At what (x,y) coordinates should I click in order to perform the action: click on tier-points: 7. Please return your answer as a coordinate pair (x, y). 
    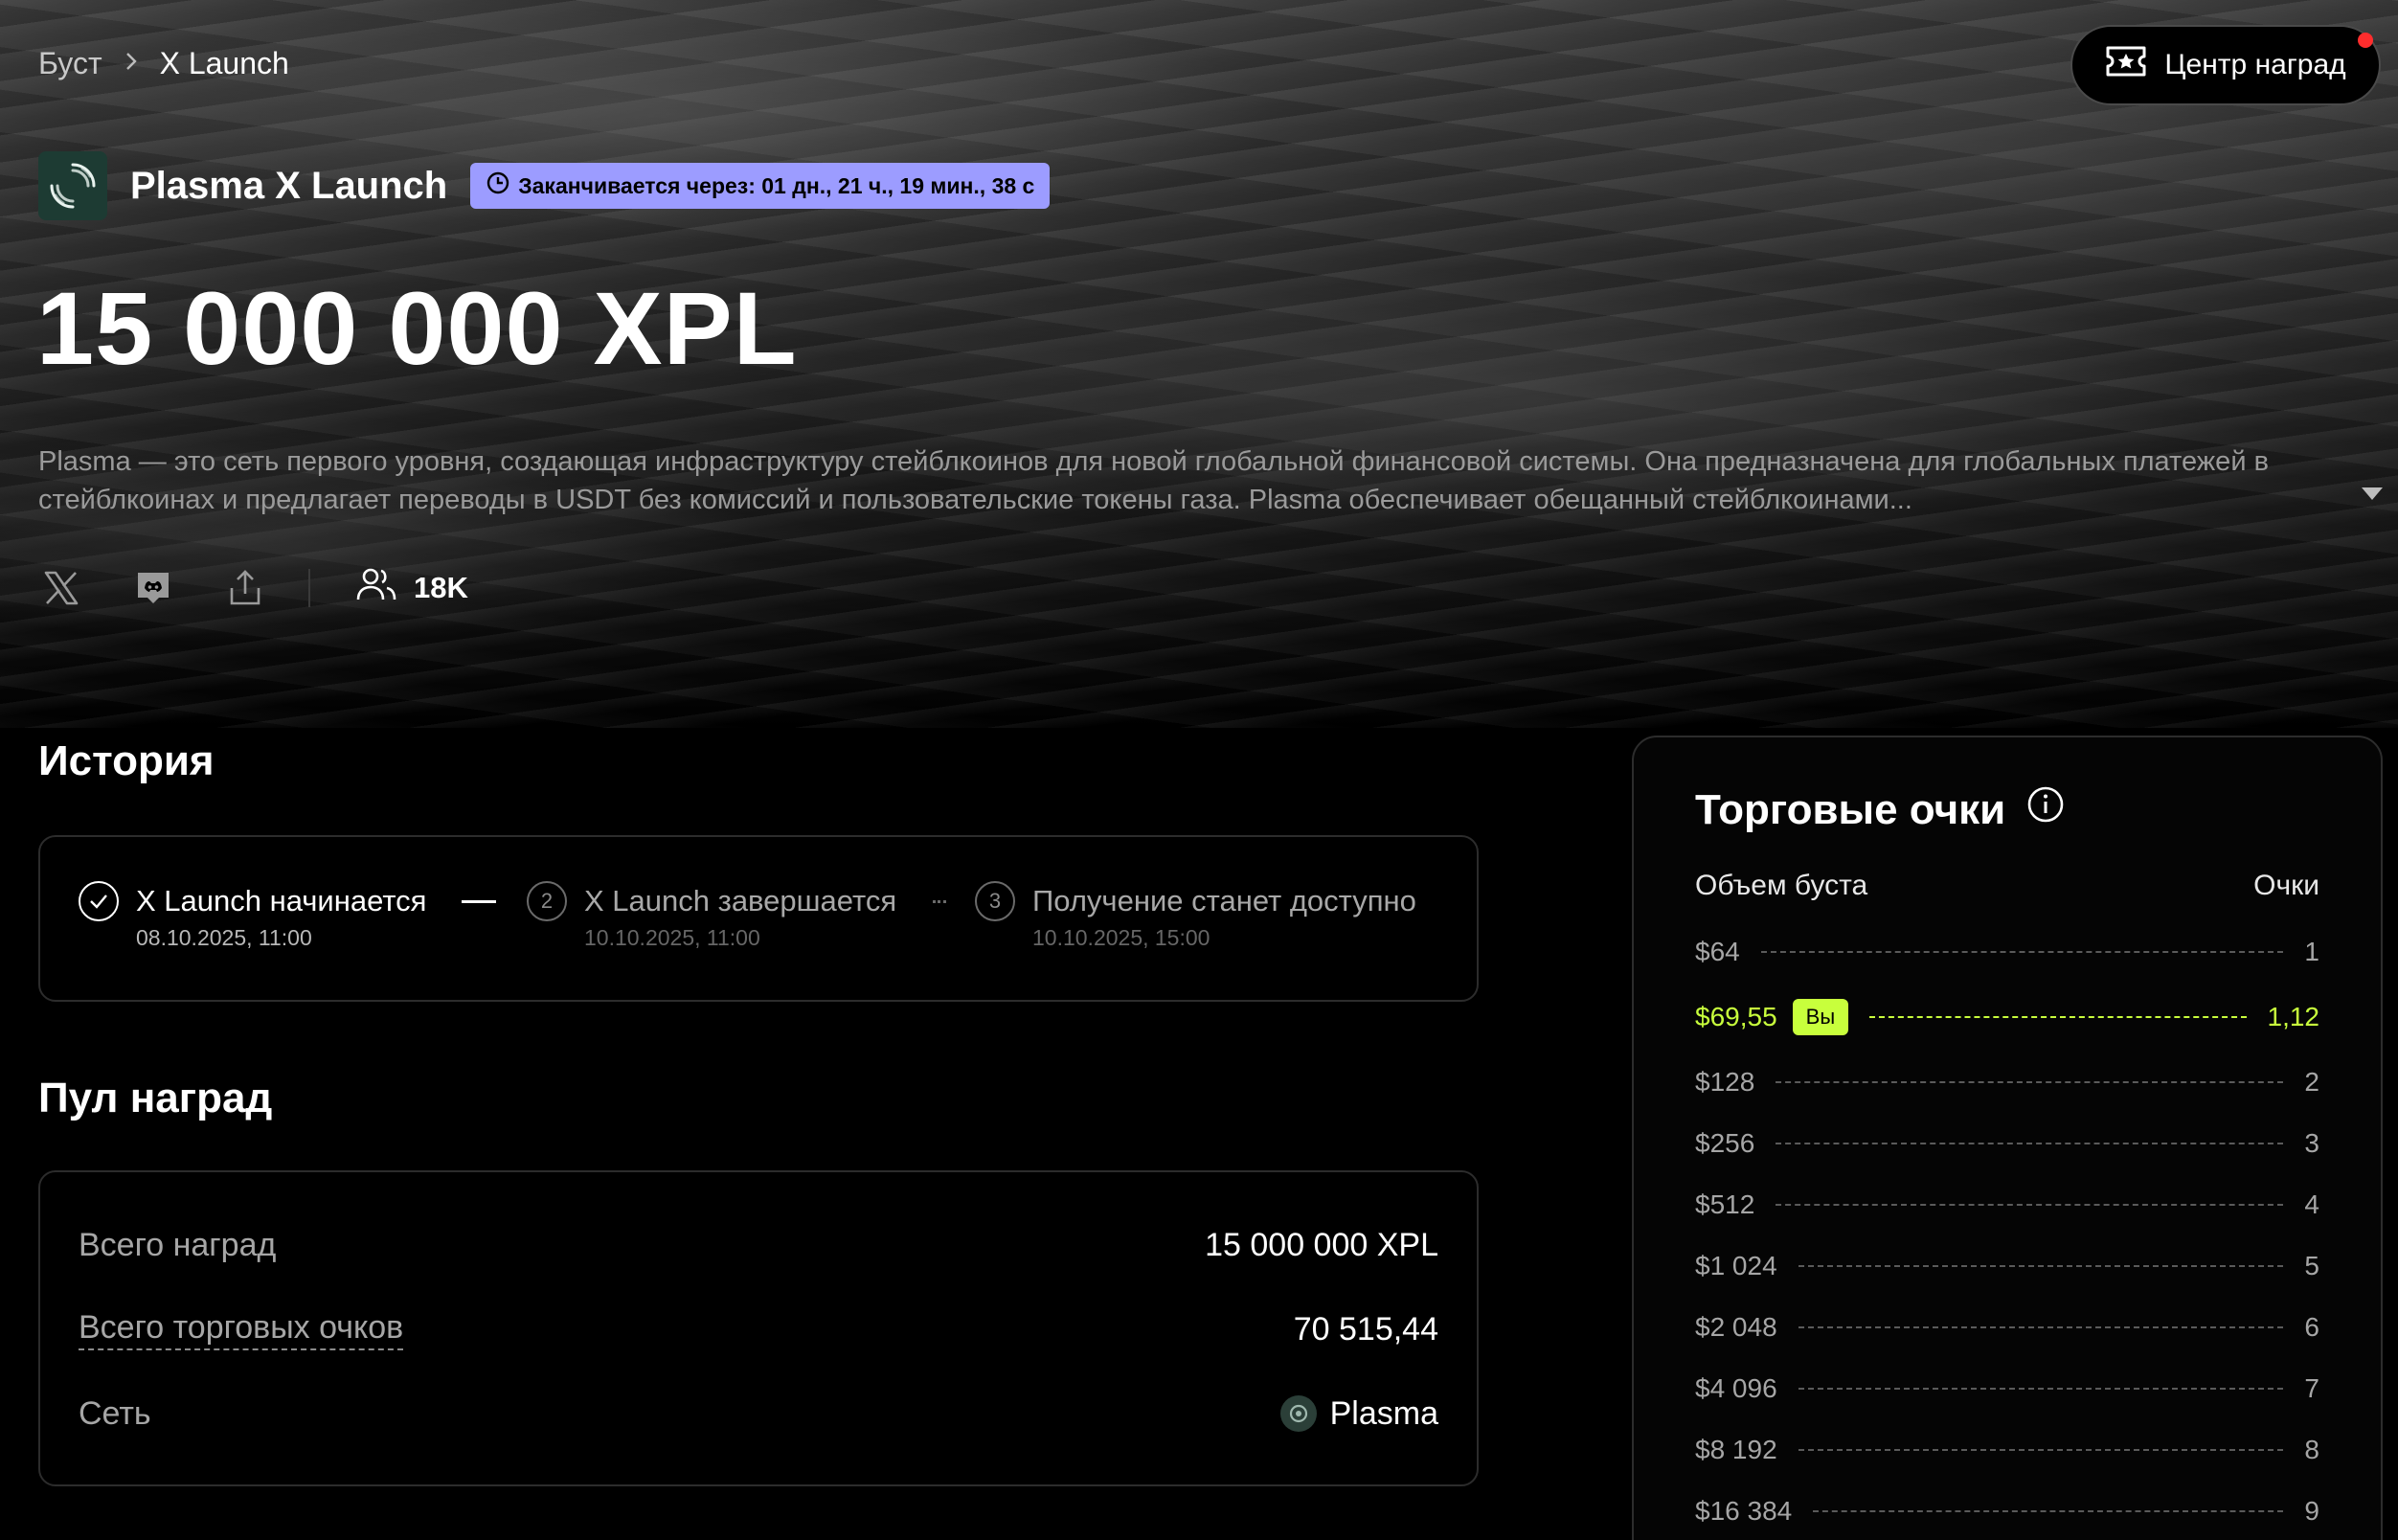
    Looking at the image, I should click on (2311, 1388).